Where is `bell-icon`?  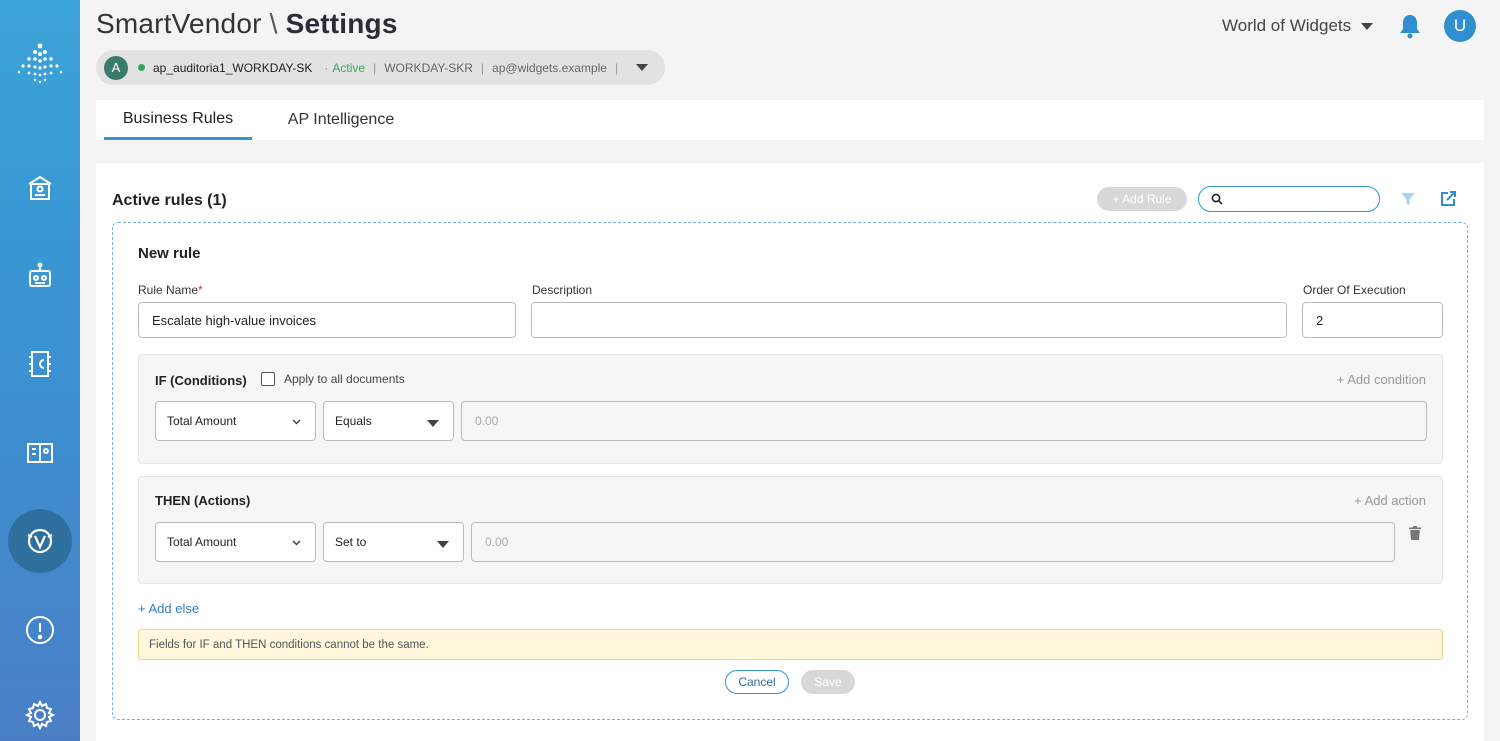 bell-icon is located at coordinates (1410, 26).